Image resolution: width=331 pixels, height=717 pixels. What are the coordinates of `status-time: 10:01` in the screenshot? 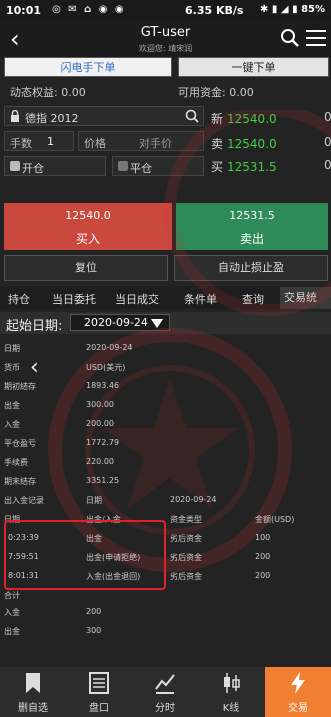 It's located at (24, 10).